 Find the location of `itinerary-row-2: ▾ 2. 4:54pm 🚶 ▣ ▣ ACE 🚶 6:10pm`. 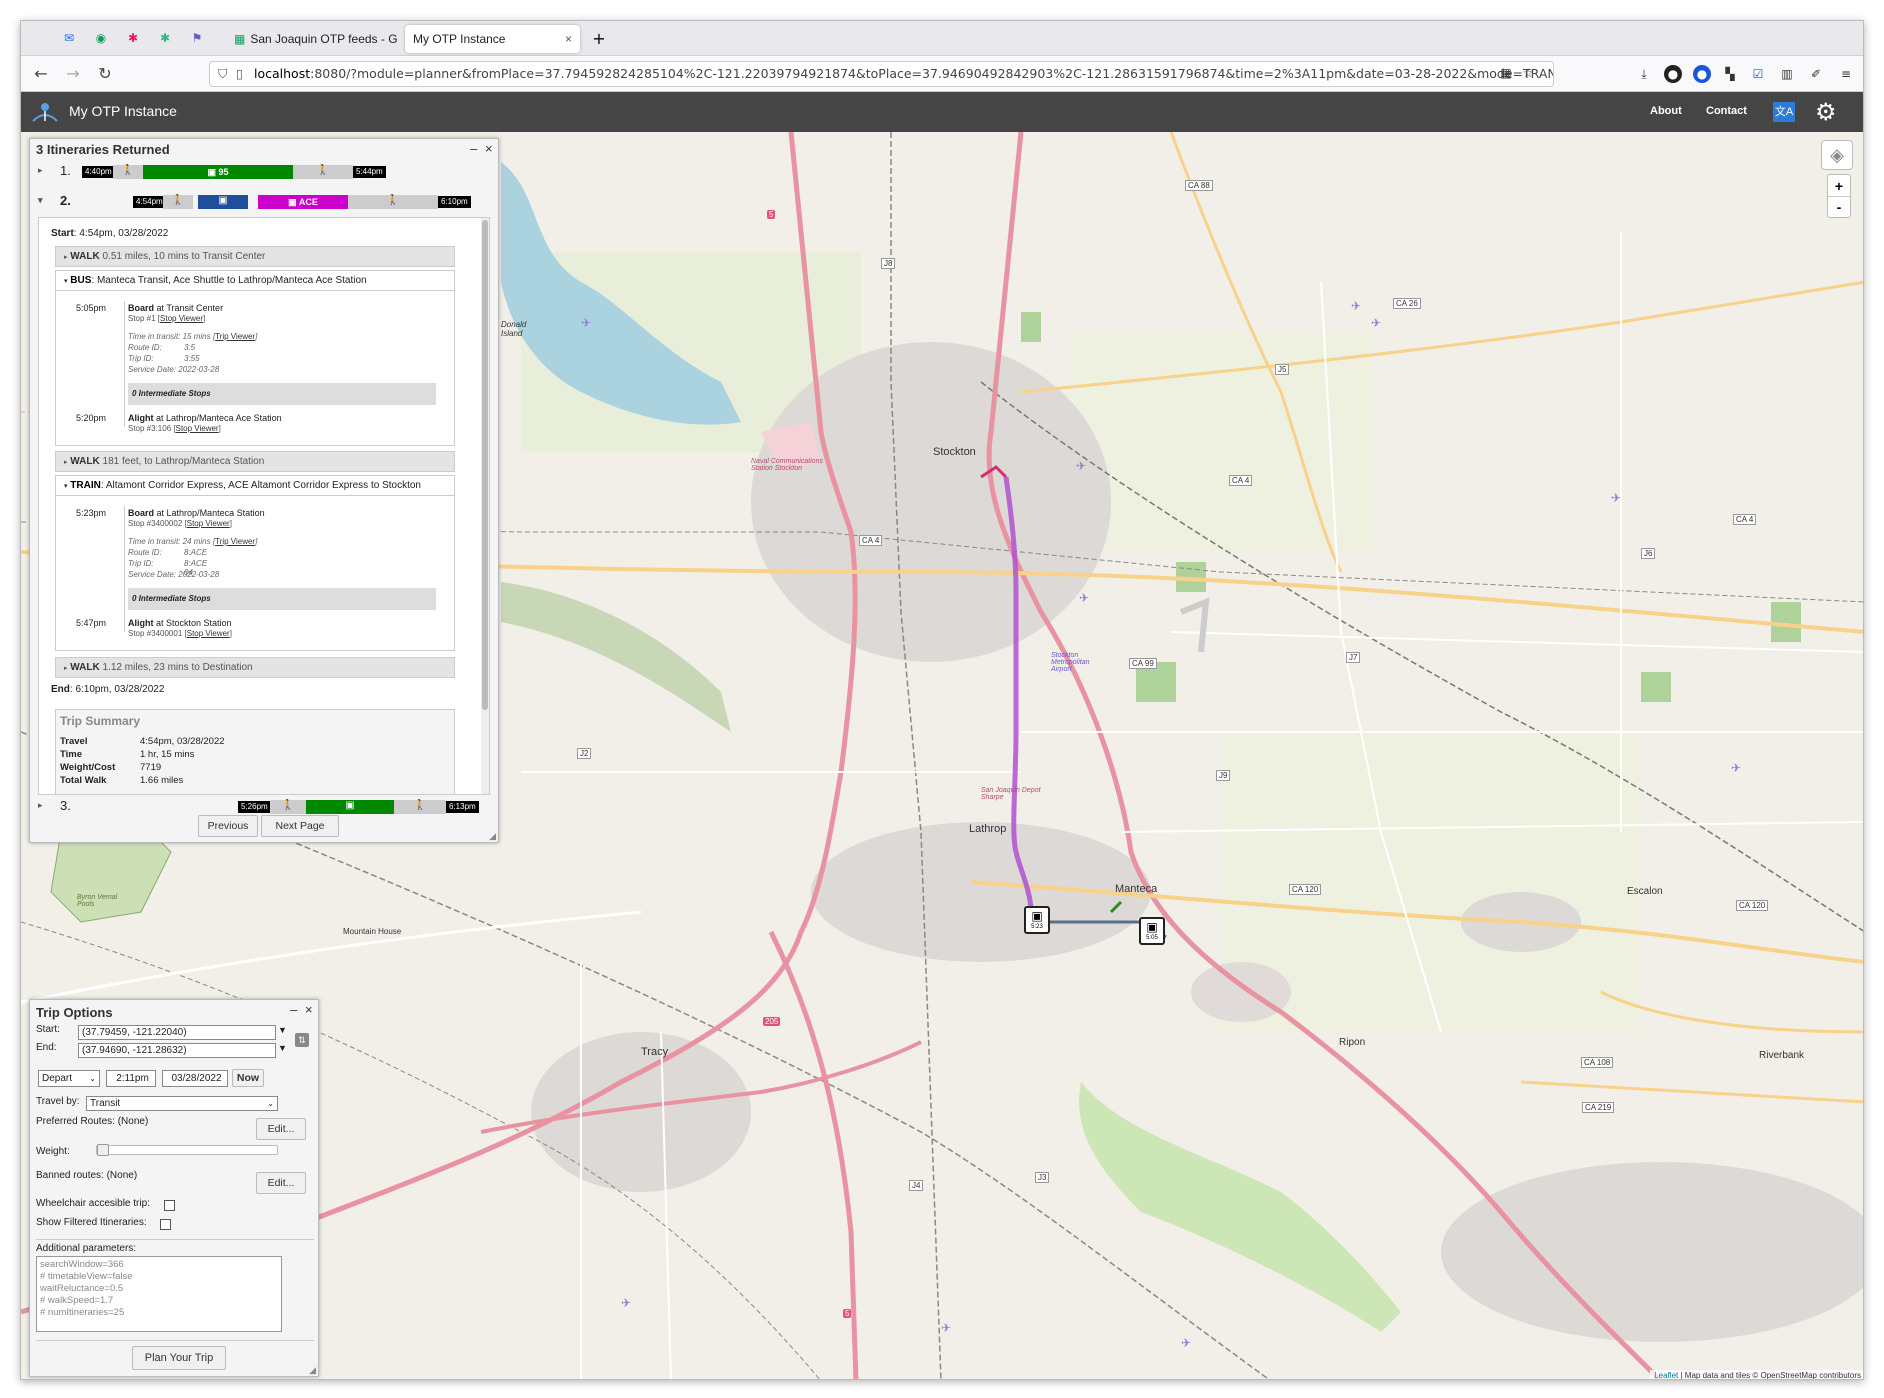

itinerary-row-2: ▾ 2. 4:54pm 🚶 ▣ ▣ ACE 🚶 6:10pm is located at coordinates (273, 202).